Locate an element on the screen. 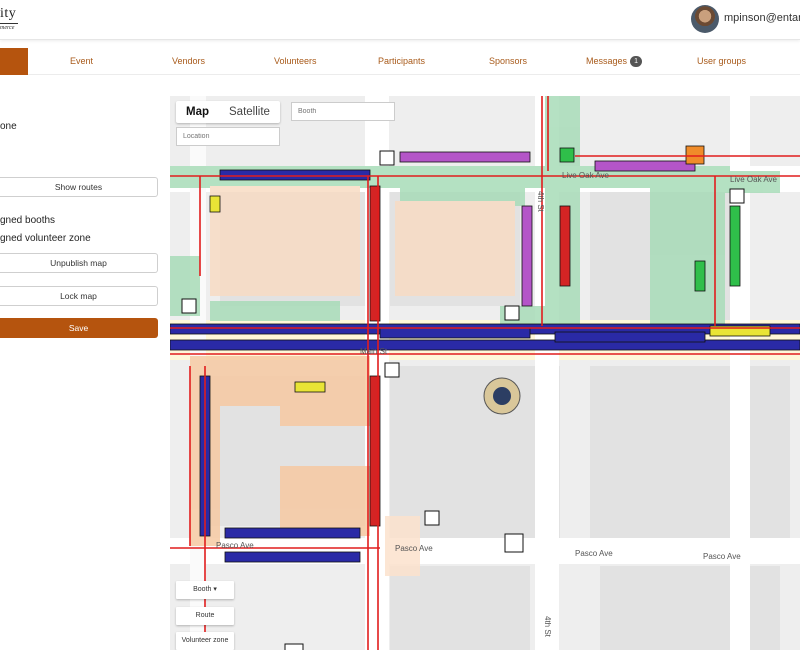  lock-map-button: Lock map is located at coordinates (79, 296).